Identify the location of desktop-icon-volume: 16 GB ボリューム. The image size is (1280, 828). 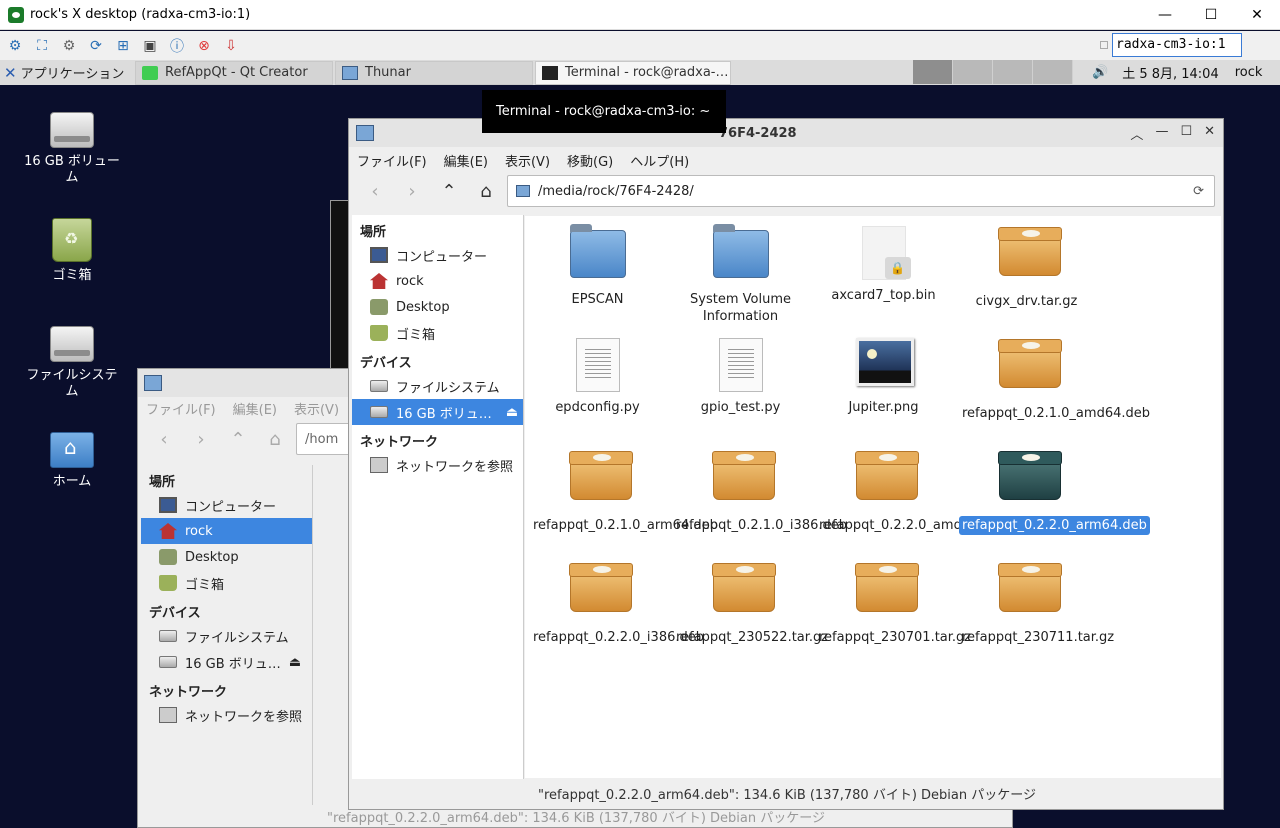
(72, 149).